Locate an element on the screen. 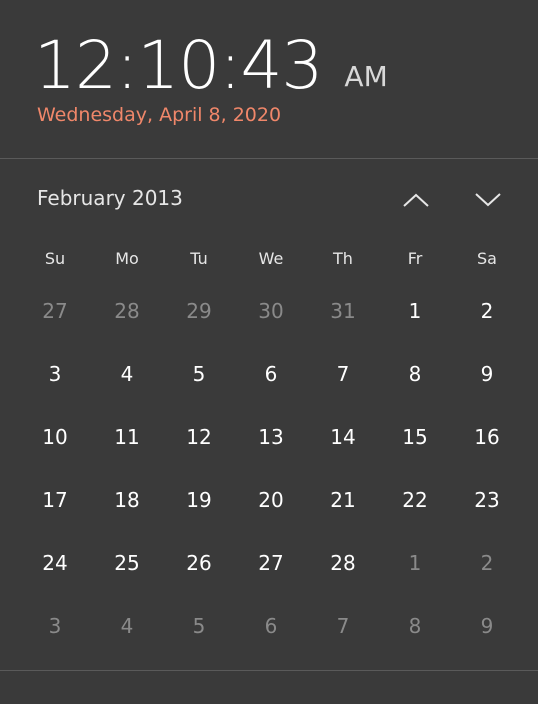 This screenshot has height=704, width=538. weekday-label: Th is located at coordinates (343, 258).